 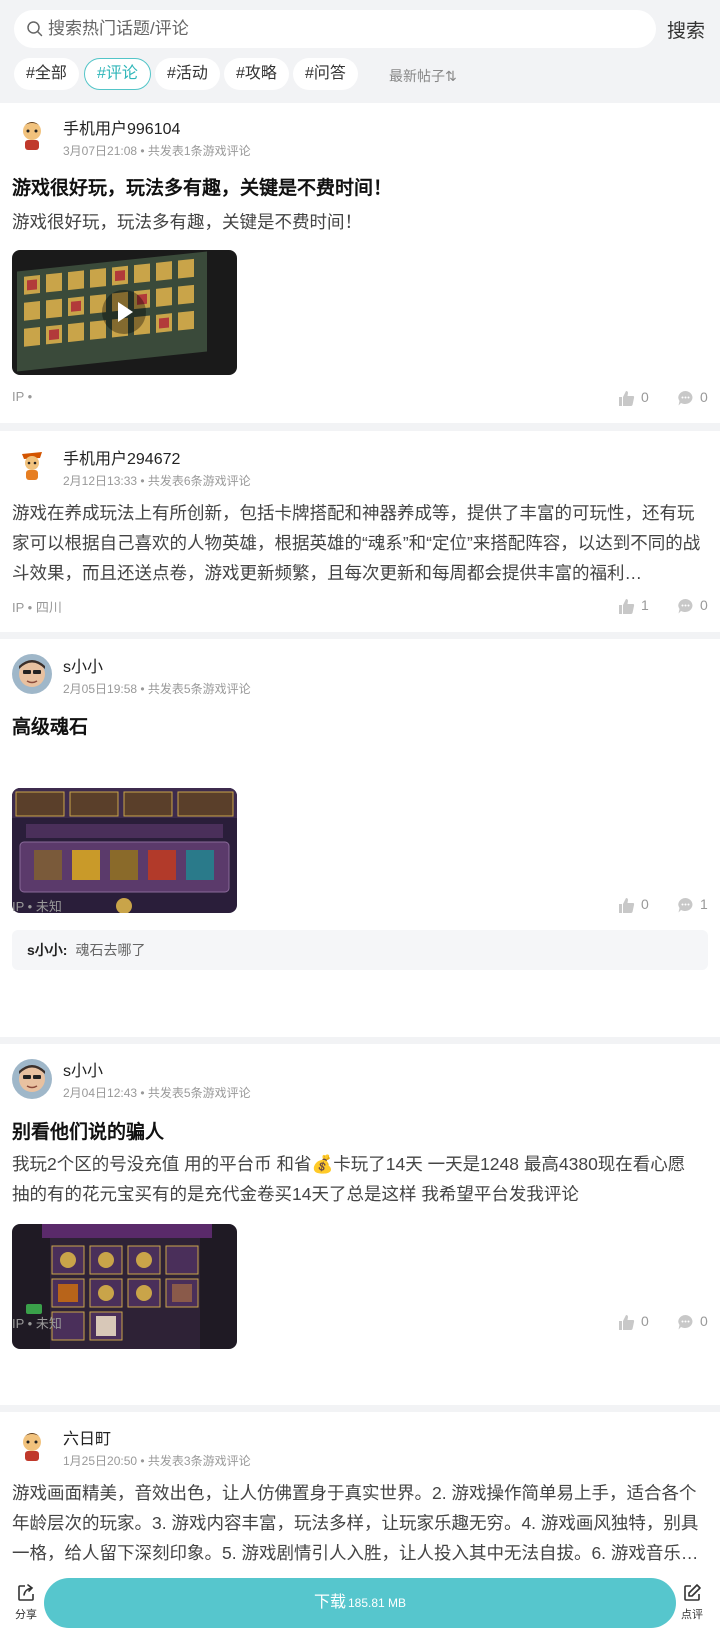 I want to click on comment-count: 1, so click(x=704, y=904).